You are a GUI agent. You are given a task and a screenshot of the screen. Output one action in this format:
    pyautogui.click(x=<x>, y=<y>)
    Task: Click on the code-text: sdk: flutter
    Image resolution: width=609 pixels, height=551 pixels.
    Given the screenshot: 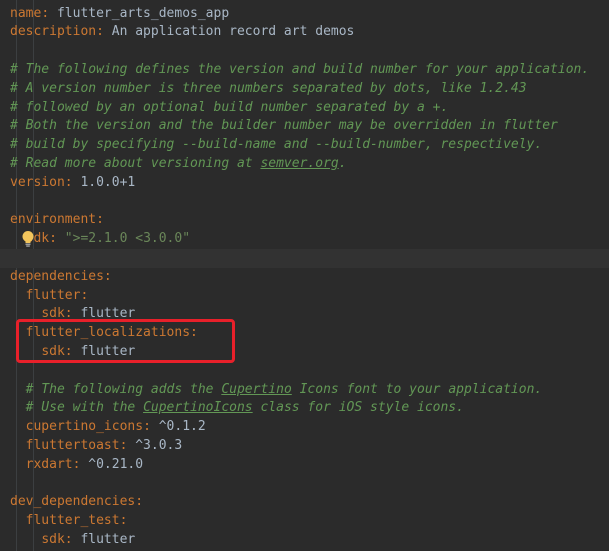 What is the action you would take?
    pyautogui.click(x=72, y=540)
    